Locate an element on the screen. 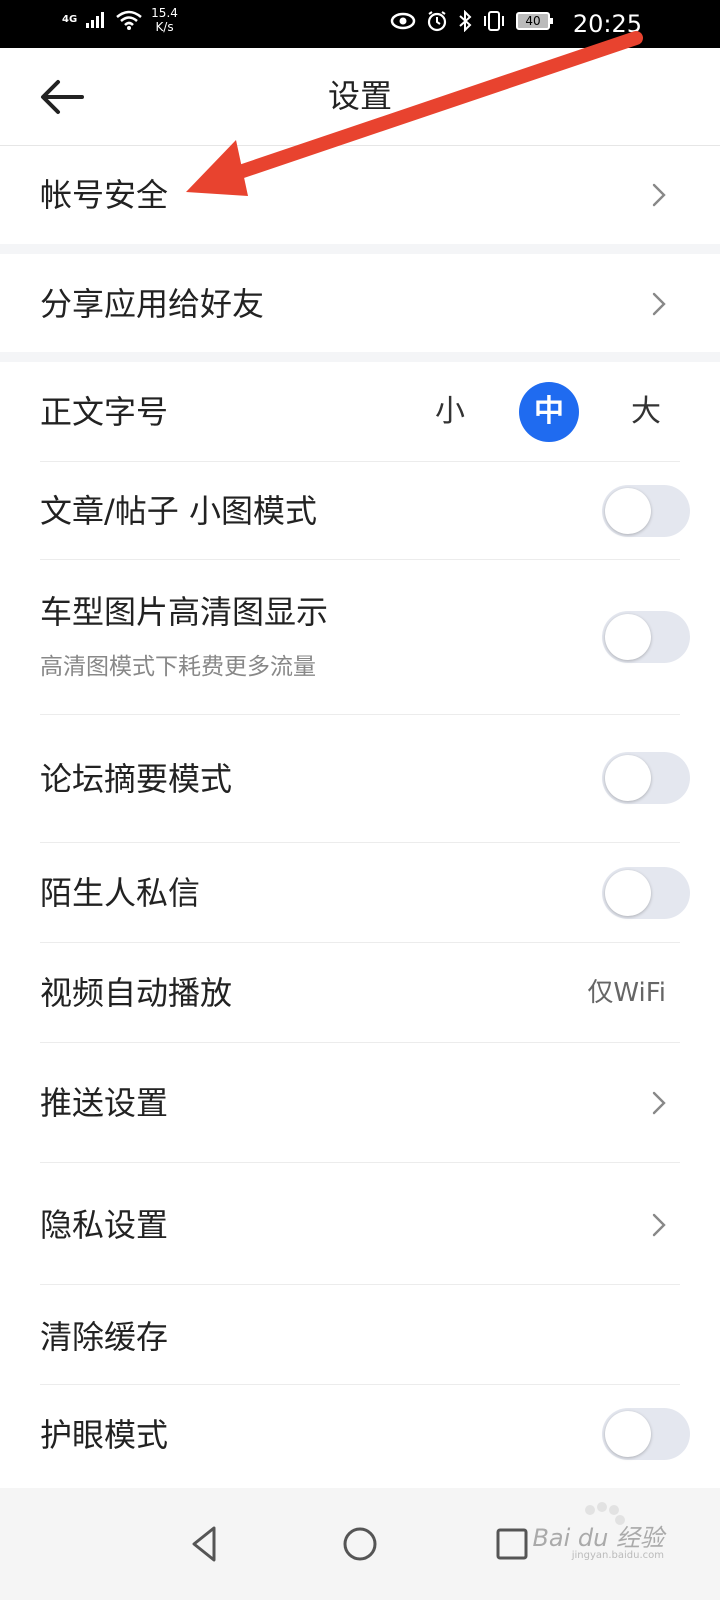  status-left: 4G 15.4 K/s is located at coordinates (120, 20).